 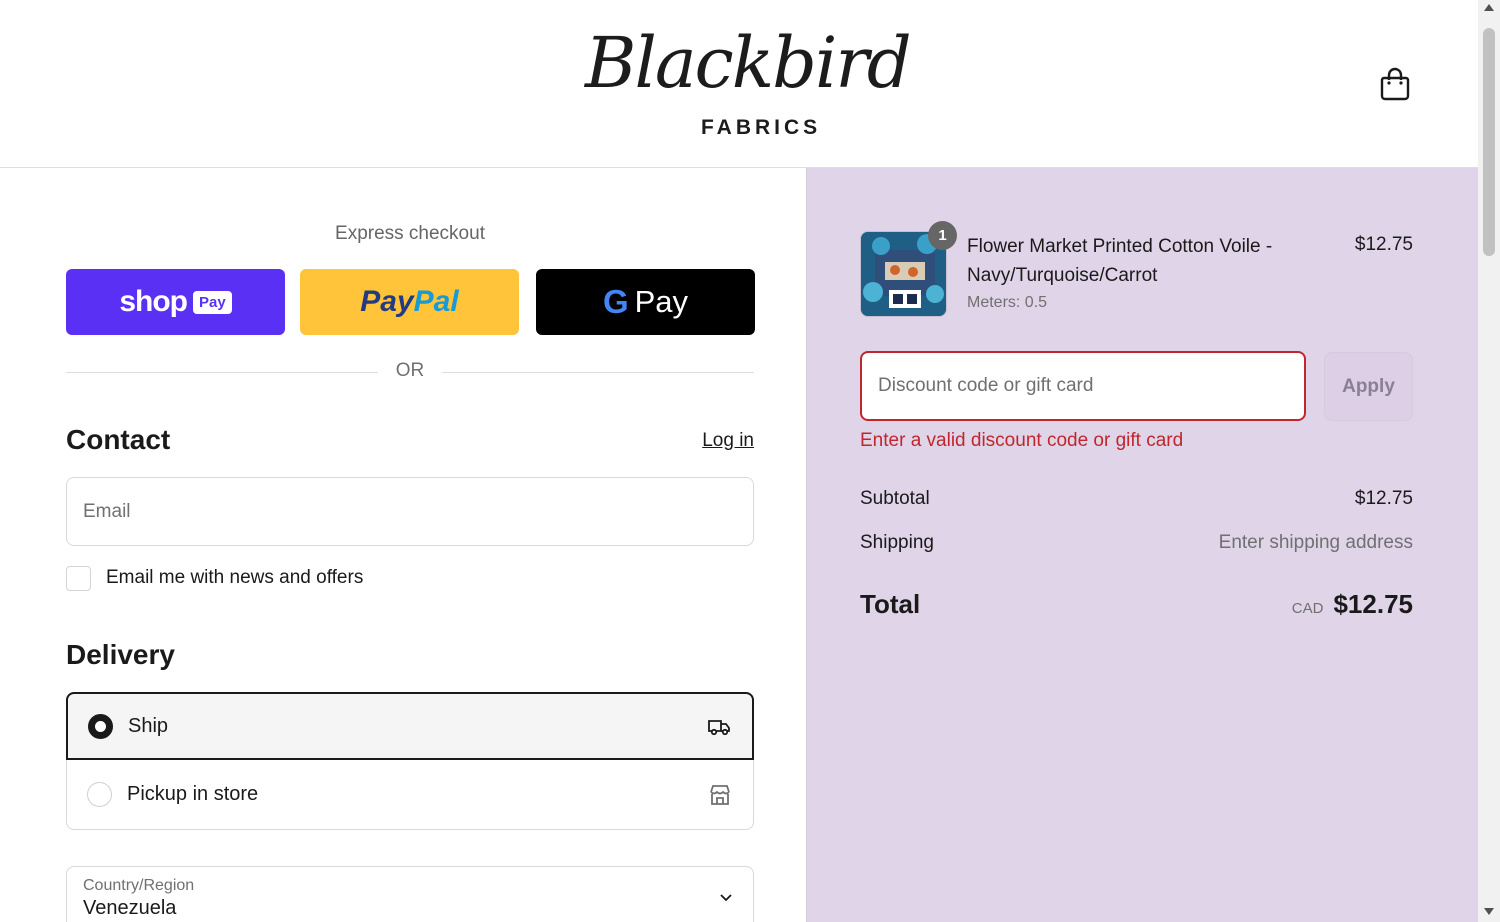 What do you see at coordinates (387, 301) in the screenshot?
I see `paypal-wordmark-part1: Pay` at bounding box center [387, 301].